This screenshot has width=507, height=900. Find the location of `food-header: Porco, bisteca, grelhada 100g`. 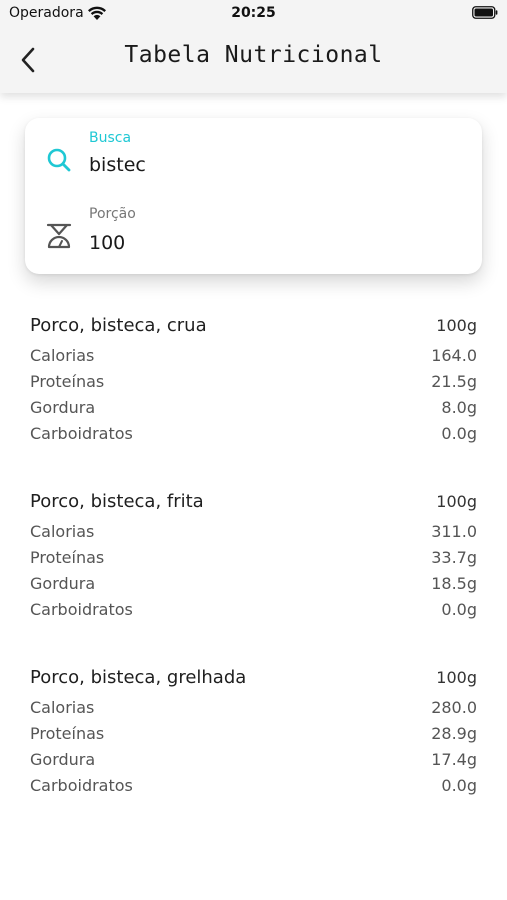

food-header: Porco, bisteca, grelhada 100g is located at coordinates (253, 677).